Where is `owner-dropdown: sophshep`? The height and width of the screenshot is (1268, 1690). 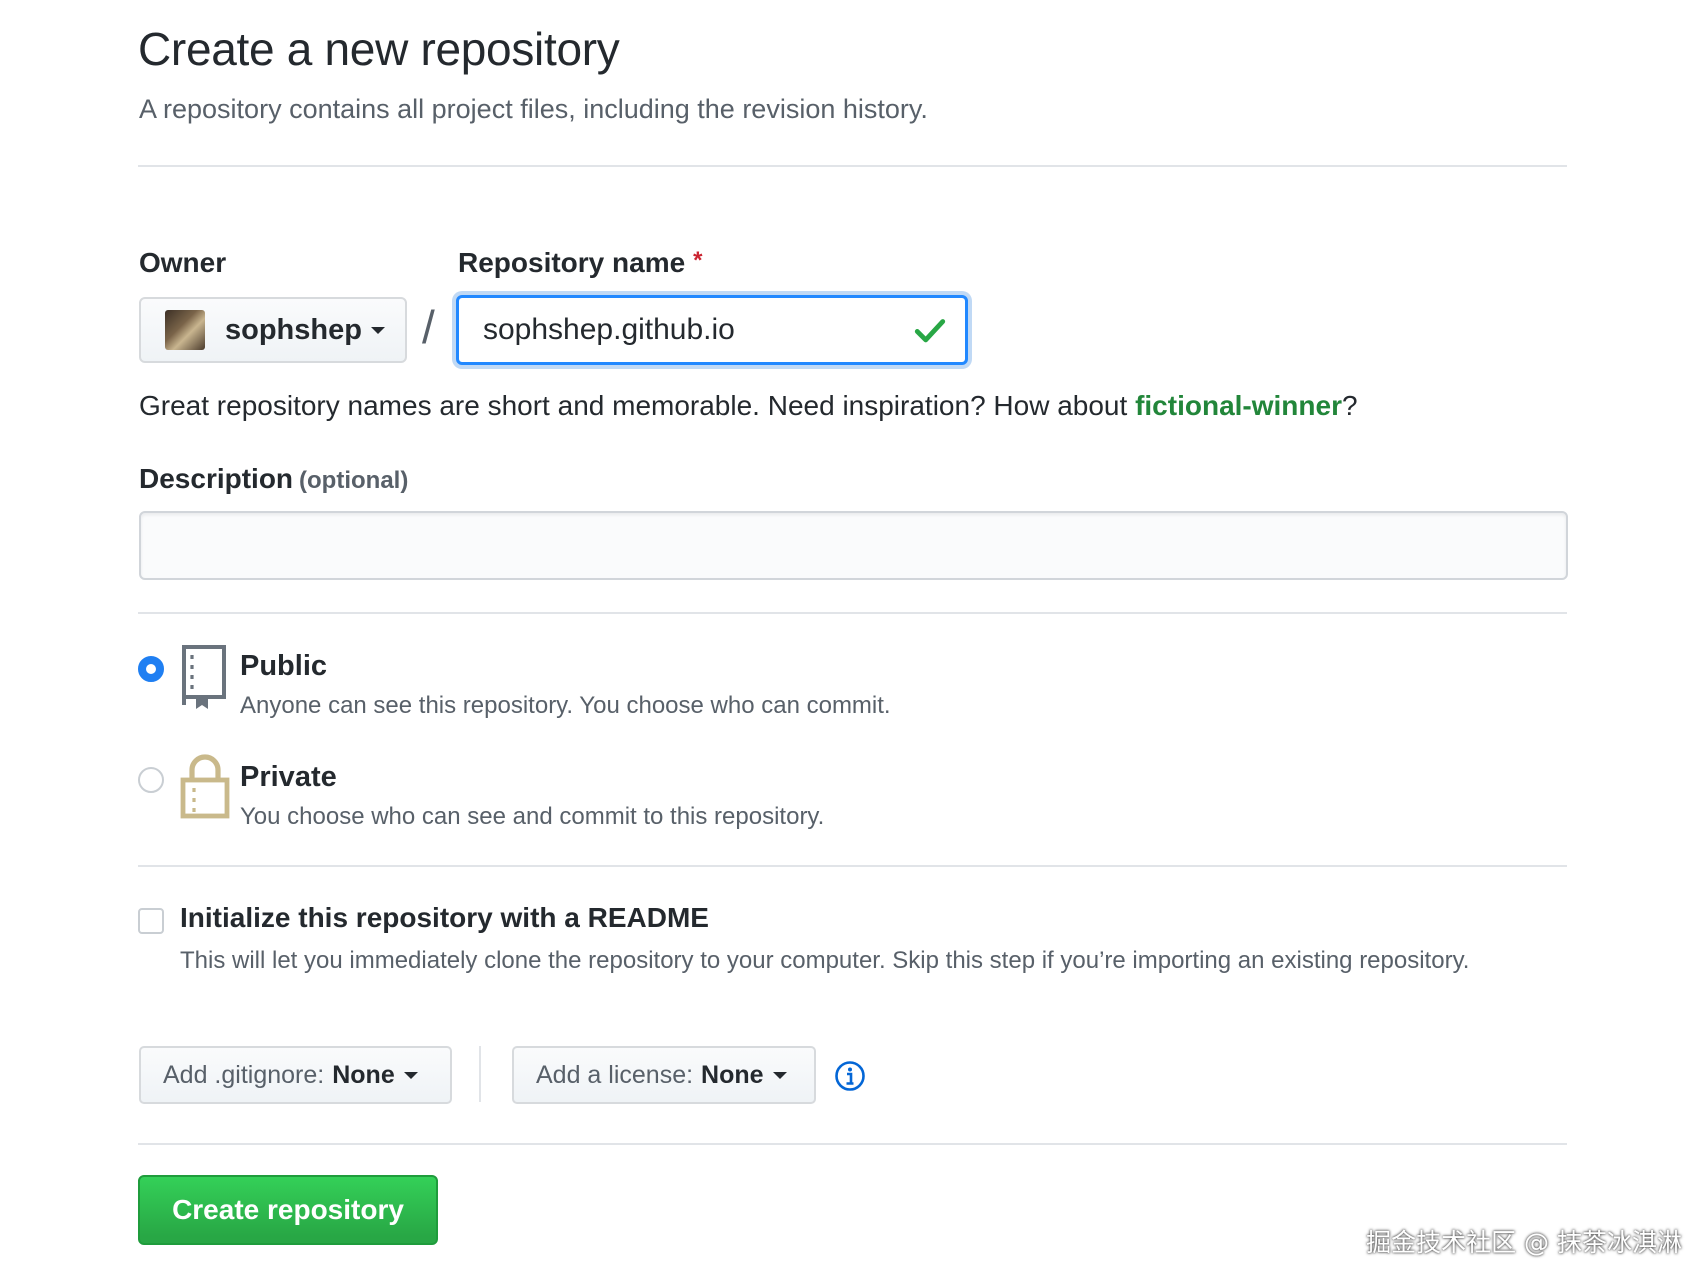 owner-dropdown: sophshep is located at coordinates (273, 330).